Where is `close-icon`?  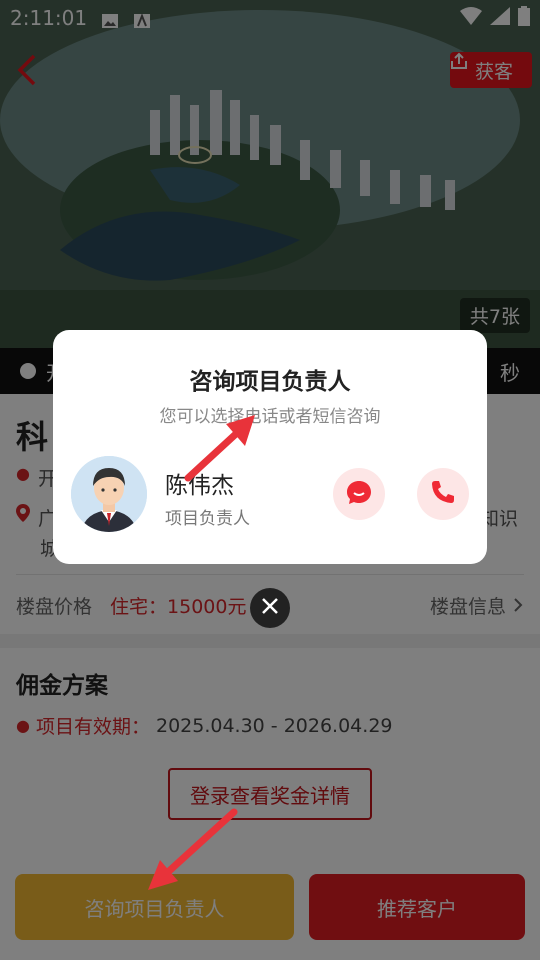 close-icon is located at coordinates (270, 608).